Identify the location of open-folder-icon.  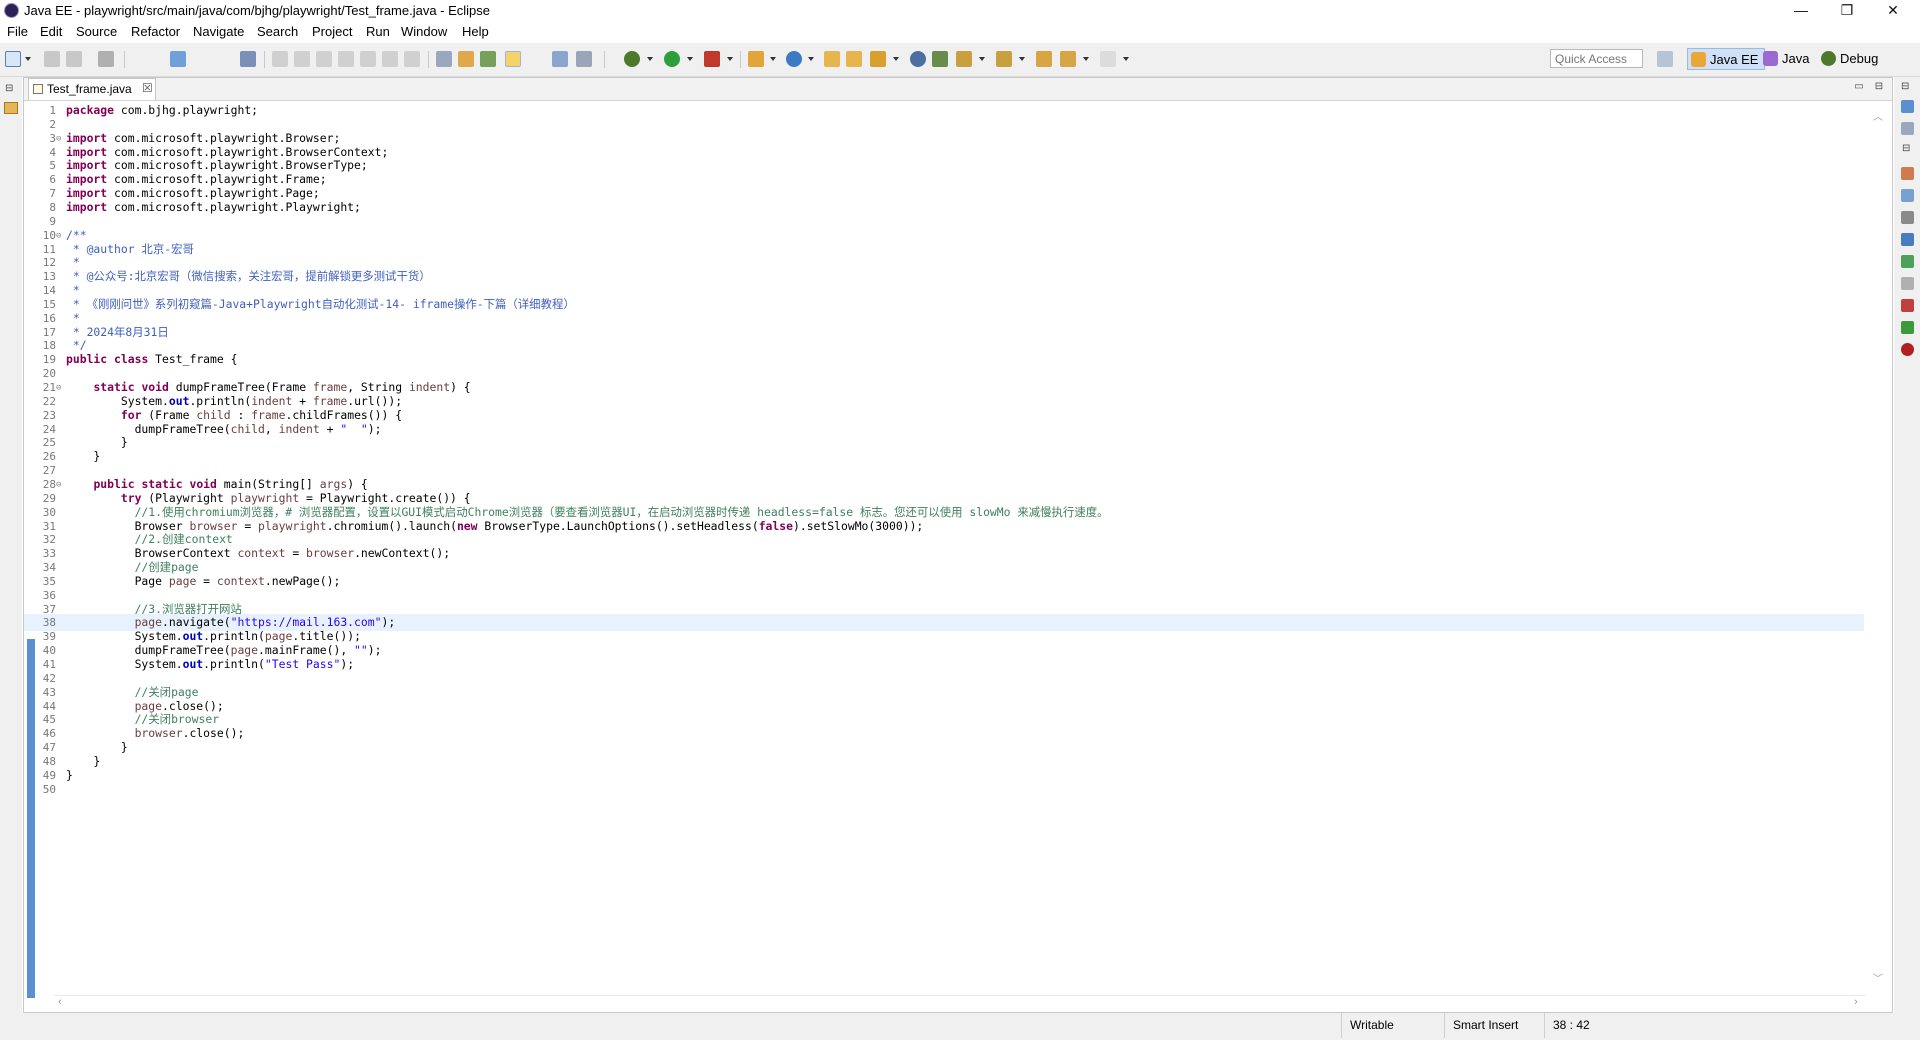
(832, 59).